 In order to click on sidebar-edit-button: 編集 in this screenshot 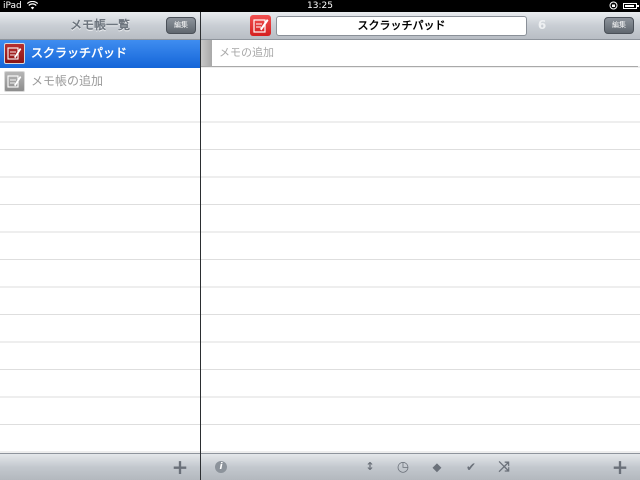, I will do `click(181, 25)`.